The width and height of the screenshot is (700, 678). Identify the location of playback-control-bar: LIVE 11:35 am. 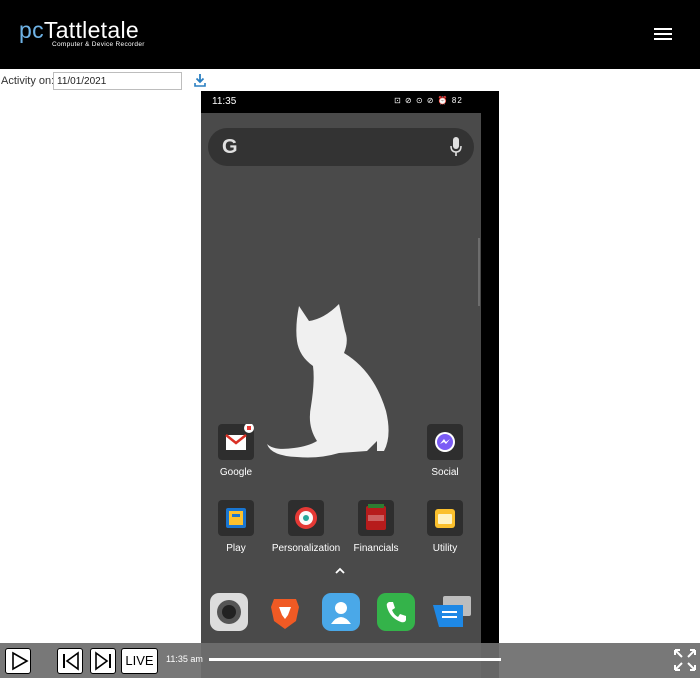
(350, 660).